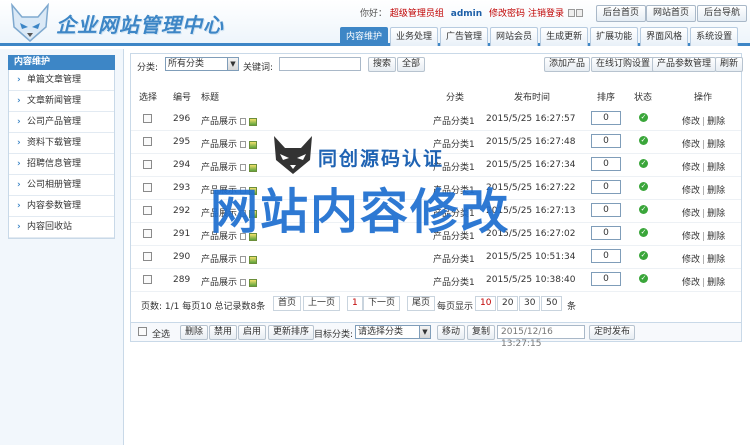 The height and width of the screenshot is (445, 750). Describe the element at coordinates (61, 206) in the screenshot. I see `sidebar-item-params: 内容参数管理` at that location.